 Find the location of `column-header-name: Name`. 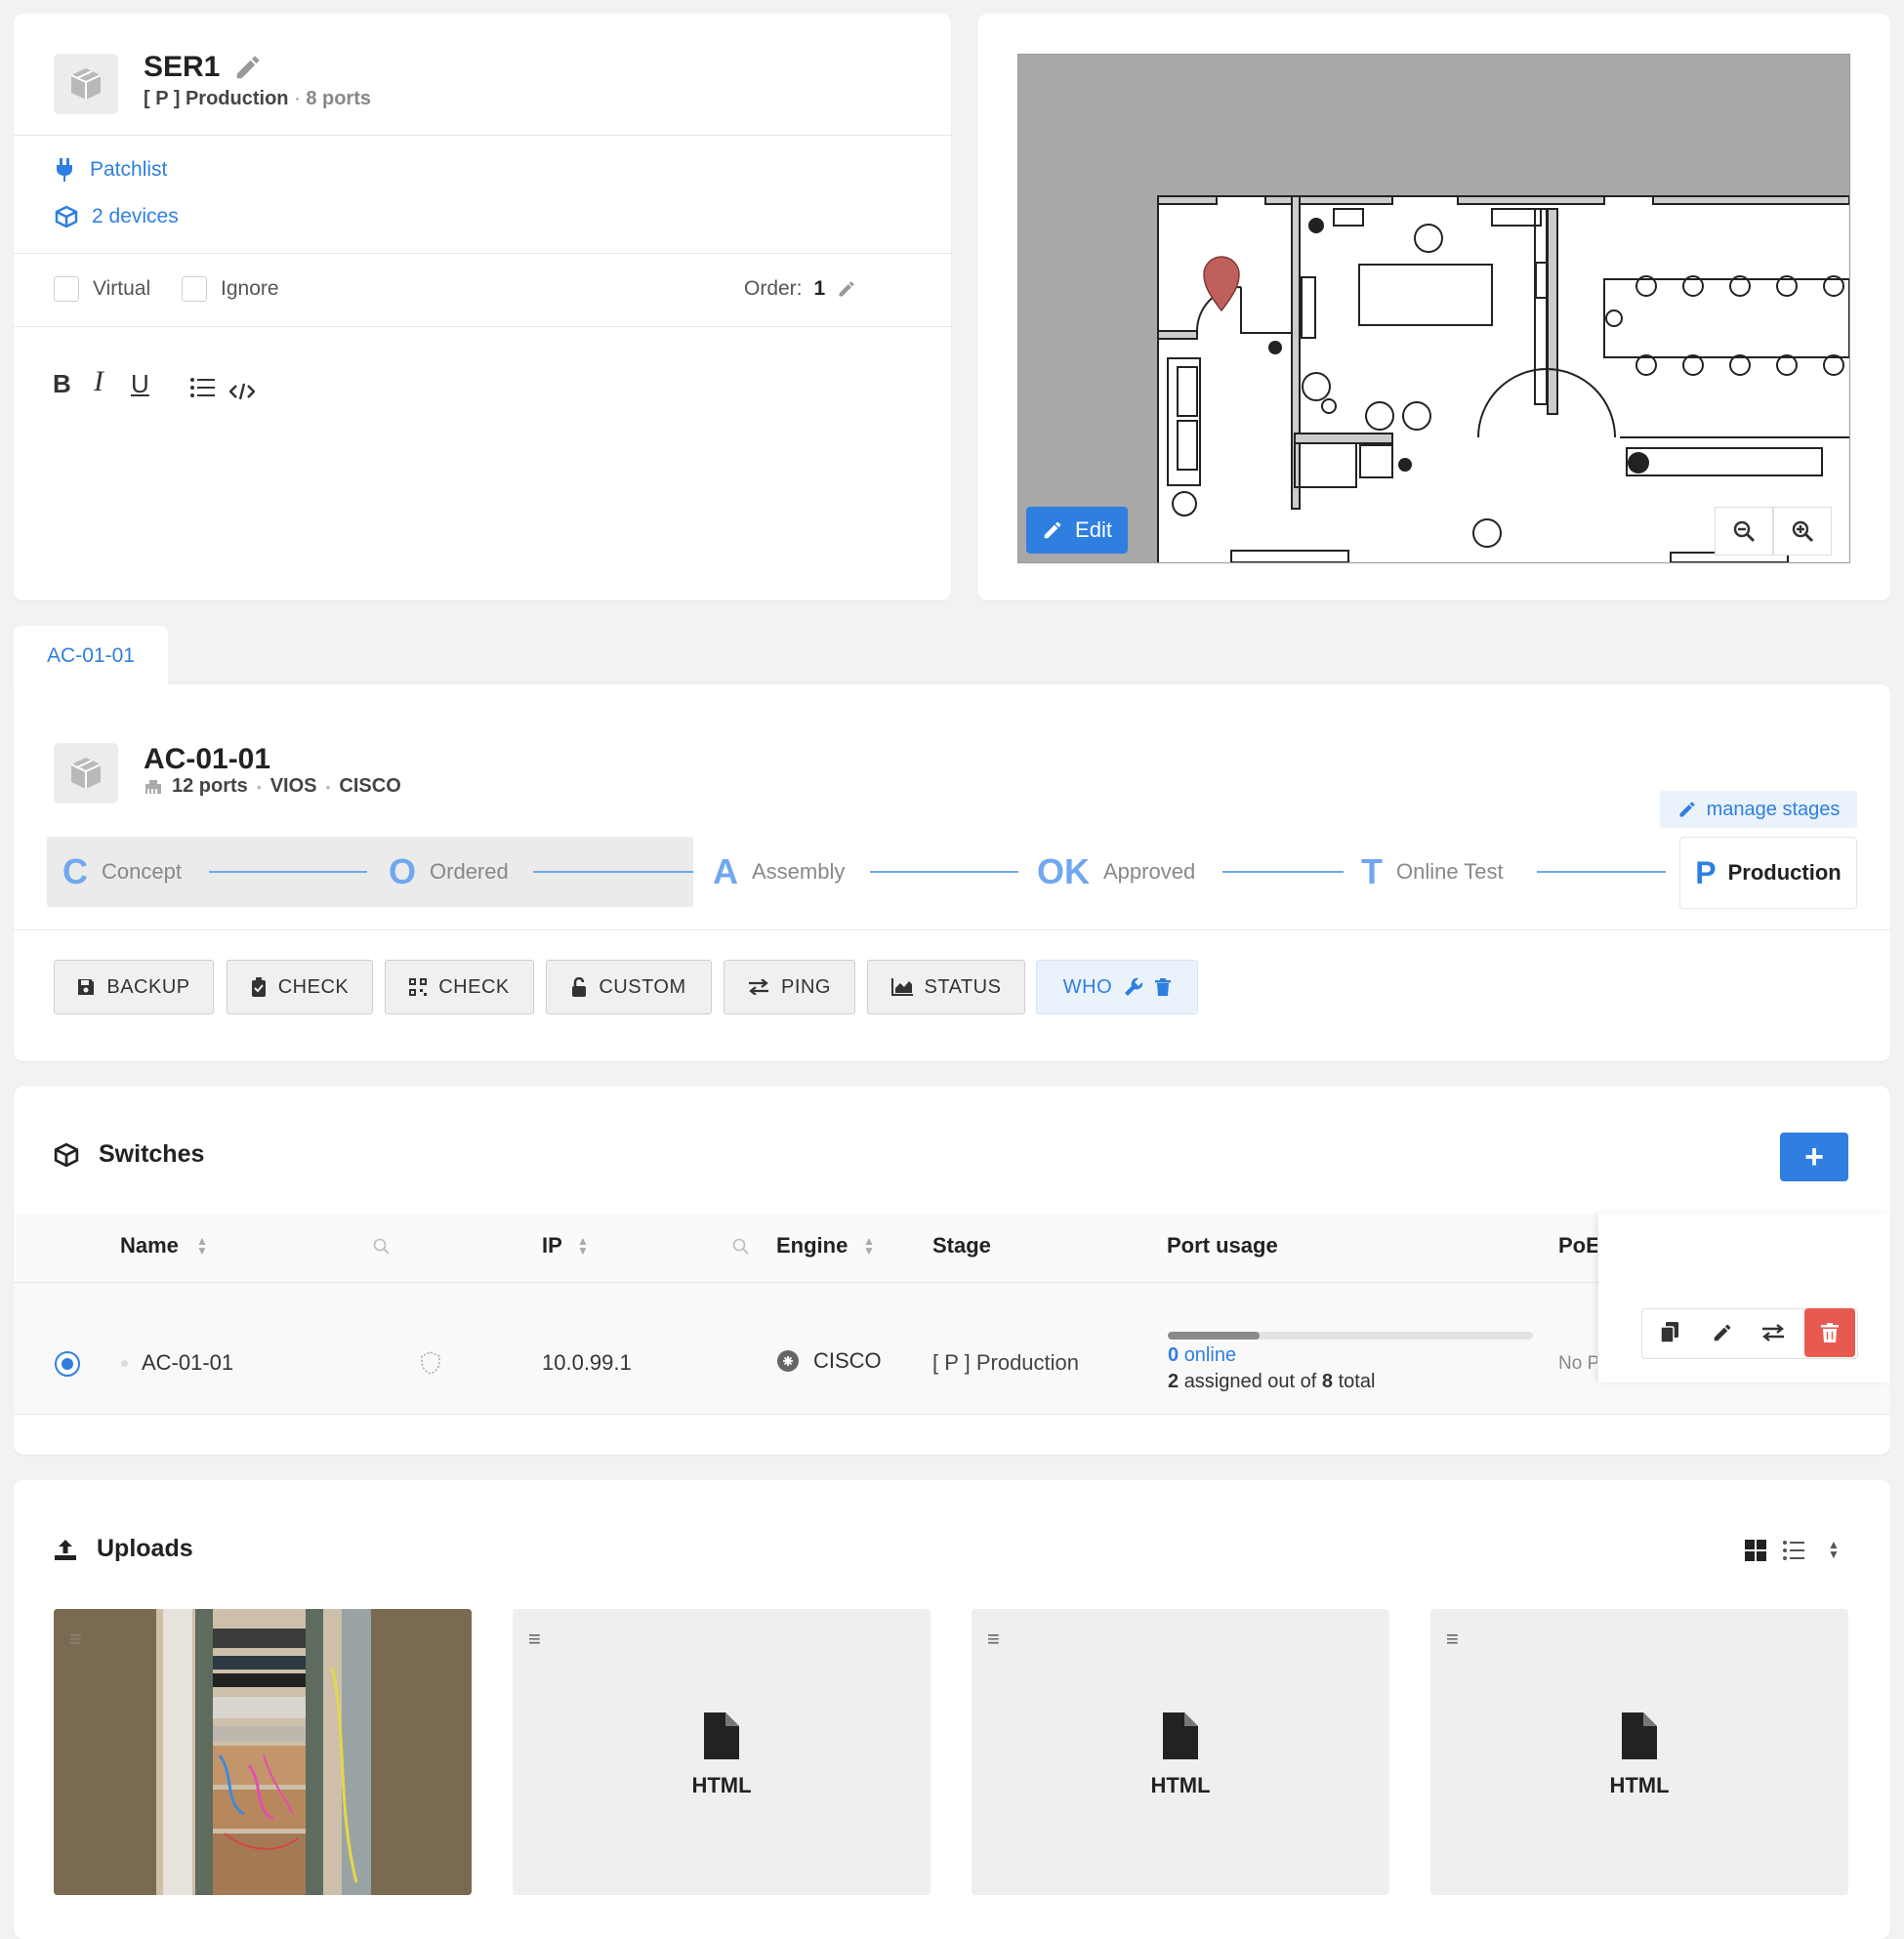

column-header-name: Name is located at coordinates (149, 1246).